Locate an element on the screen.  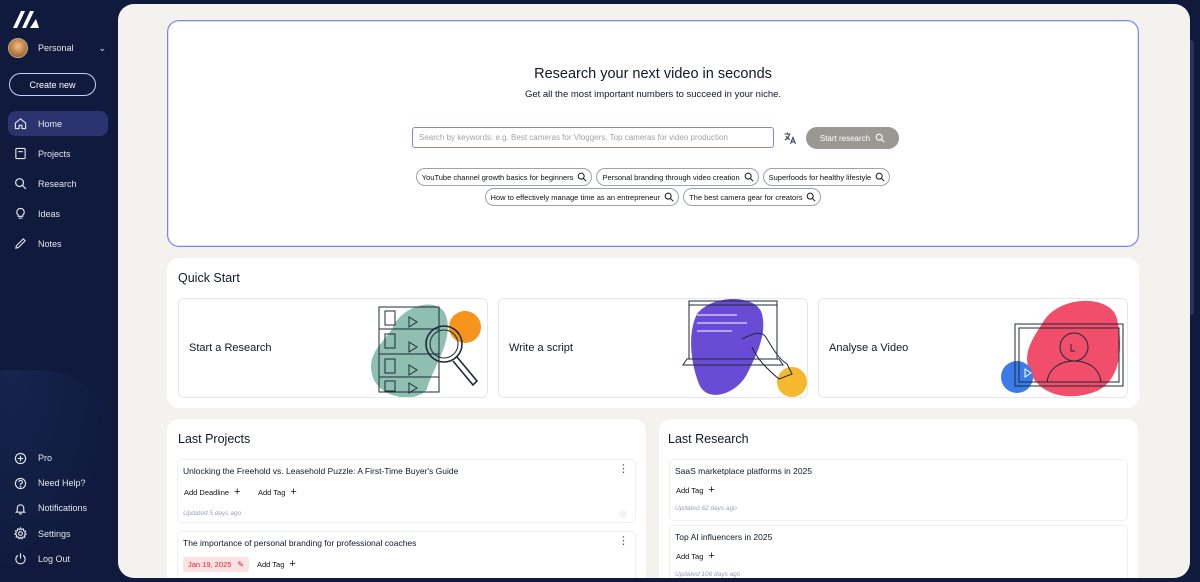
sidebar-item-label: Research is located at coordinates (57, 183).